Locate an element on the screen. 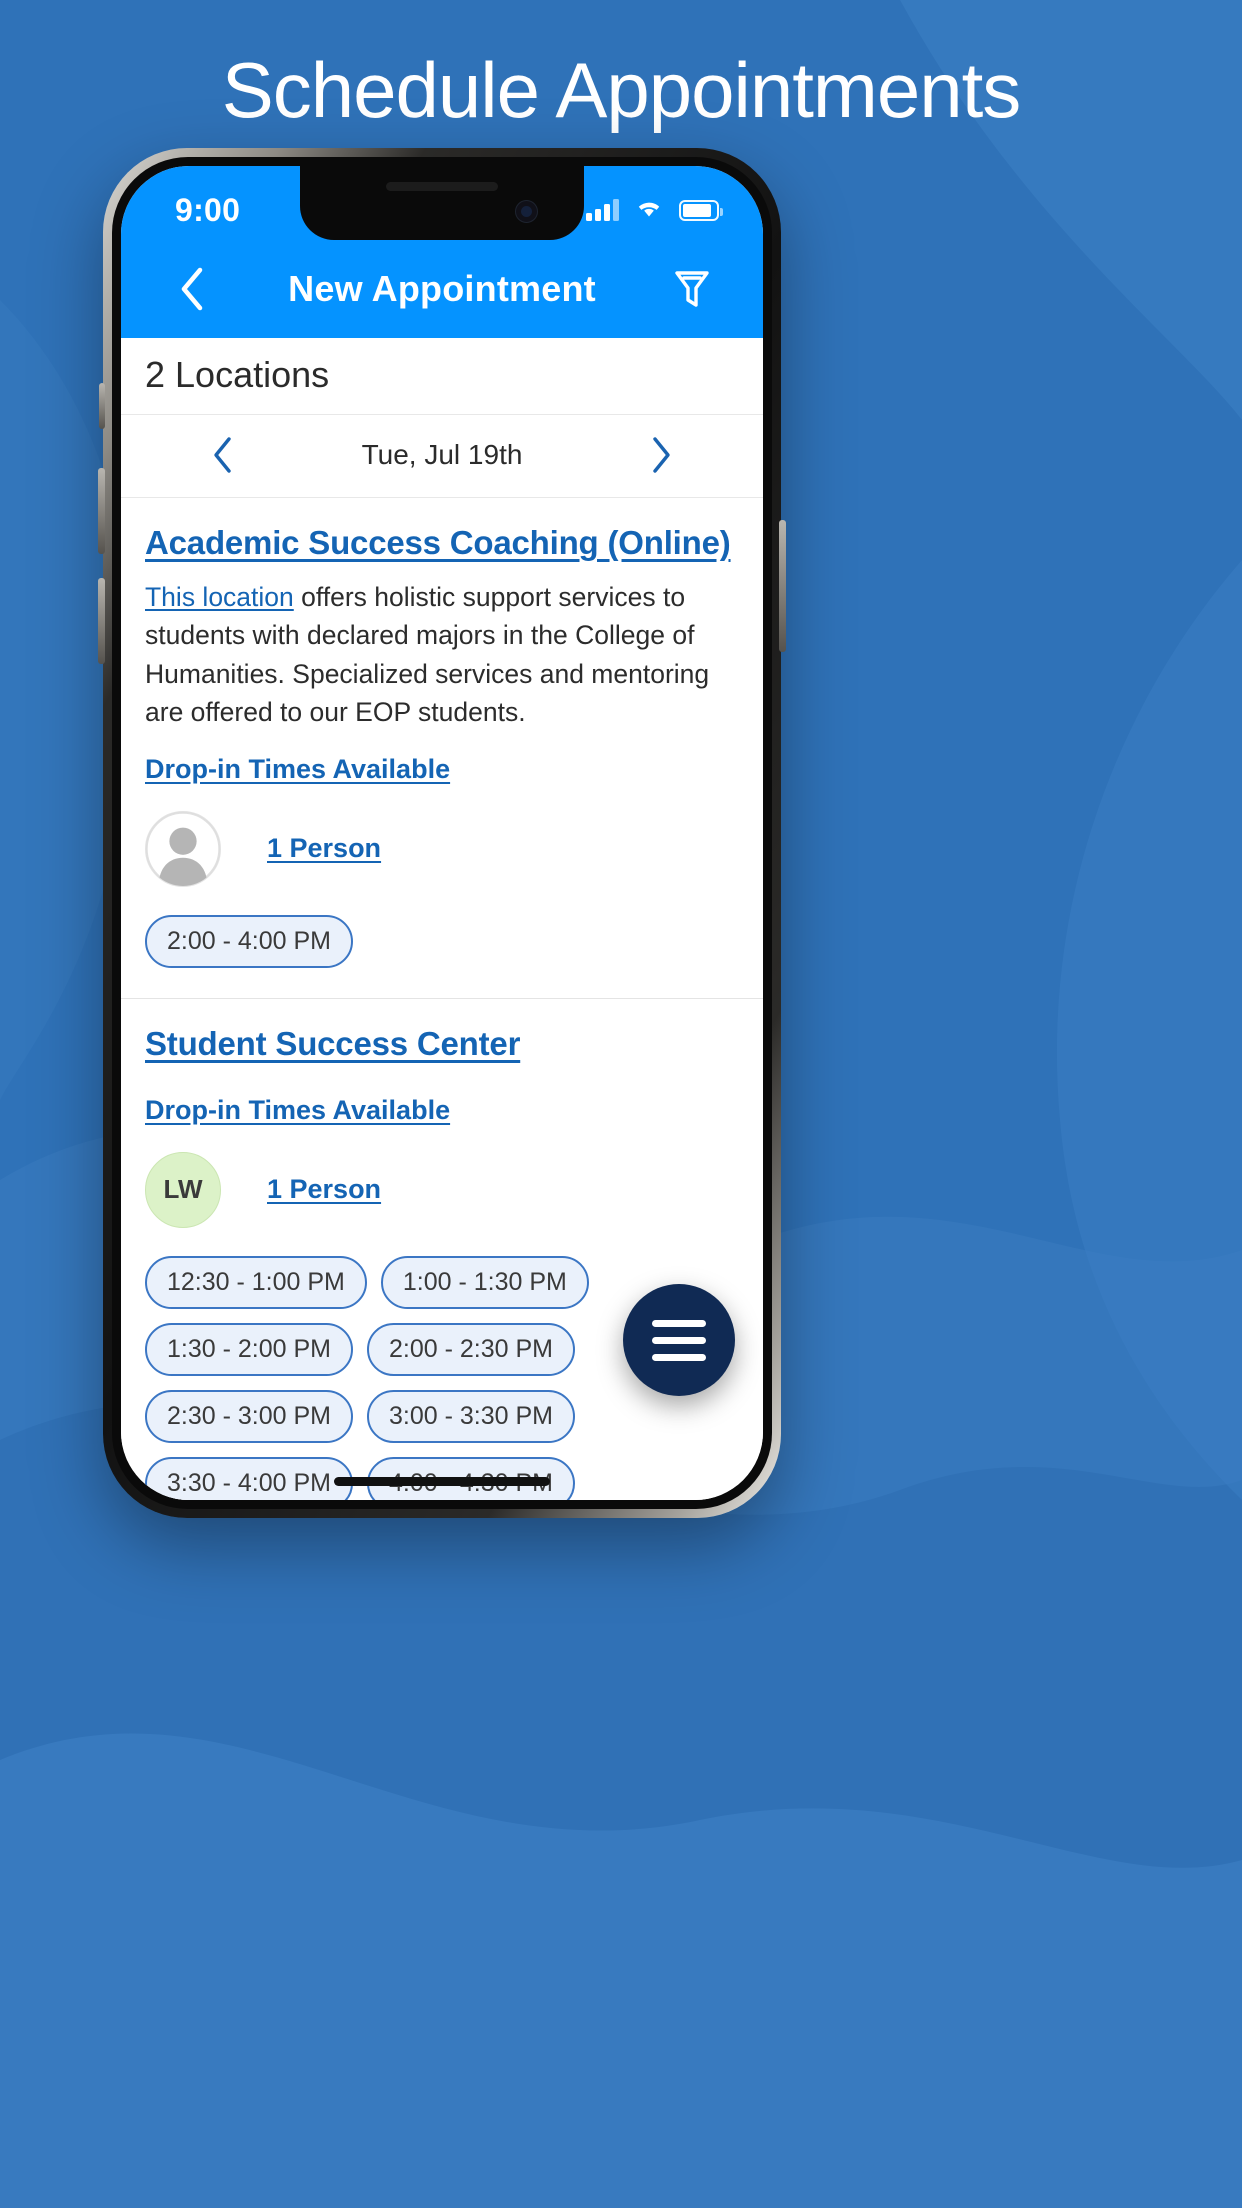  staff-row: 1 Person is located at coordinates (442, 848).